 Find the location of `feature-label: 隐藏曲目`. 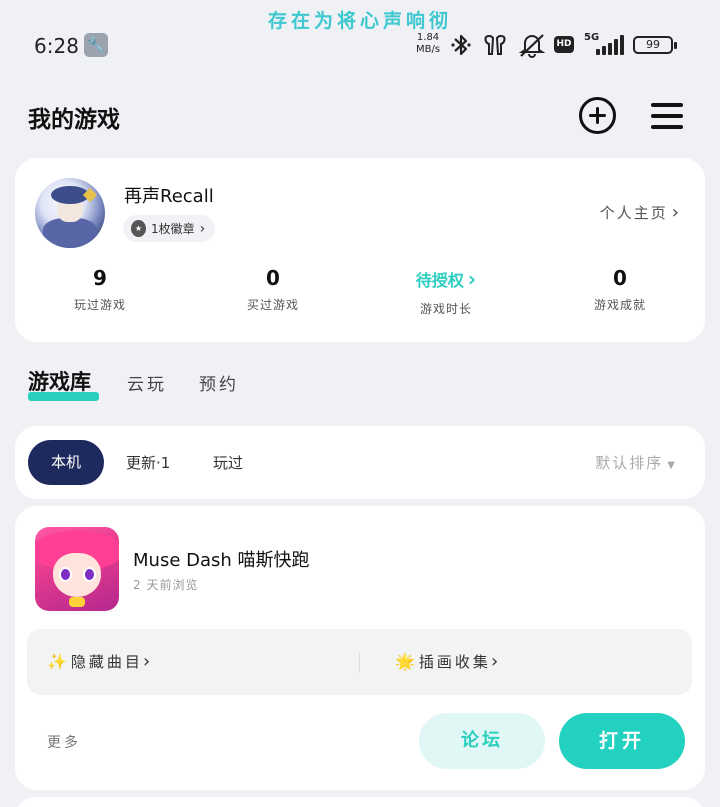

feature-label: 隐藏曲目 is located at coordinates (106, 662).